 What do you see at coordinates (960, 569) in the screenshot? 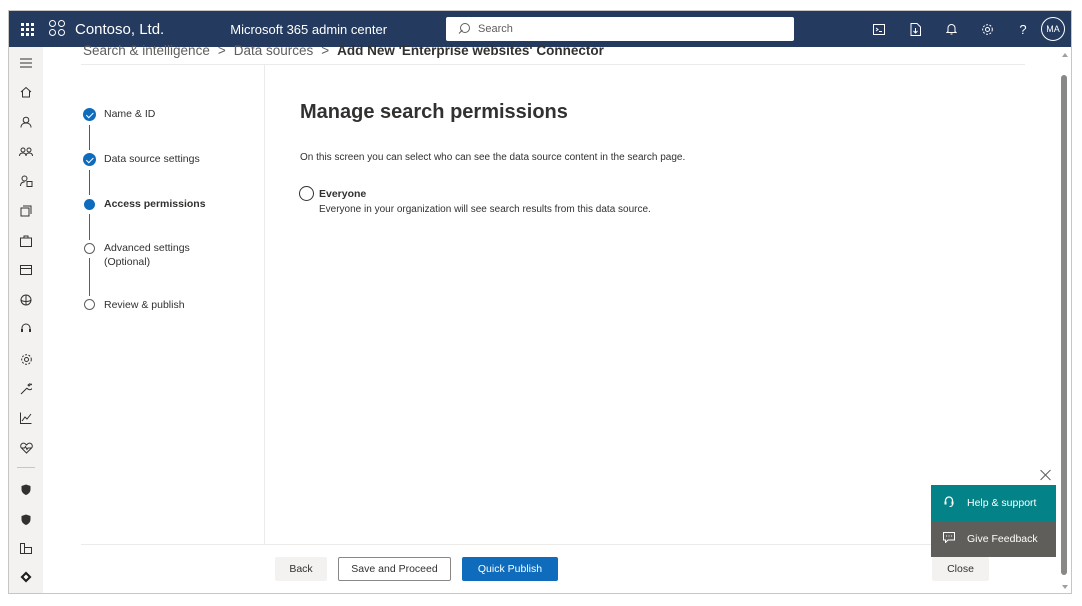
I see `close-button: Close` at bounding box center [960, 569].